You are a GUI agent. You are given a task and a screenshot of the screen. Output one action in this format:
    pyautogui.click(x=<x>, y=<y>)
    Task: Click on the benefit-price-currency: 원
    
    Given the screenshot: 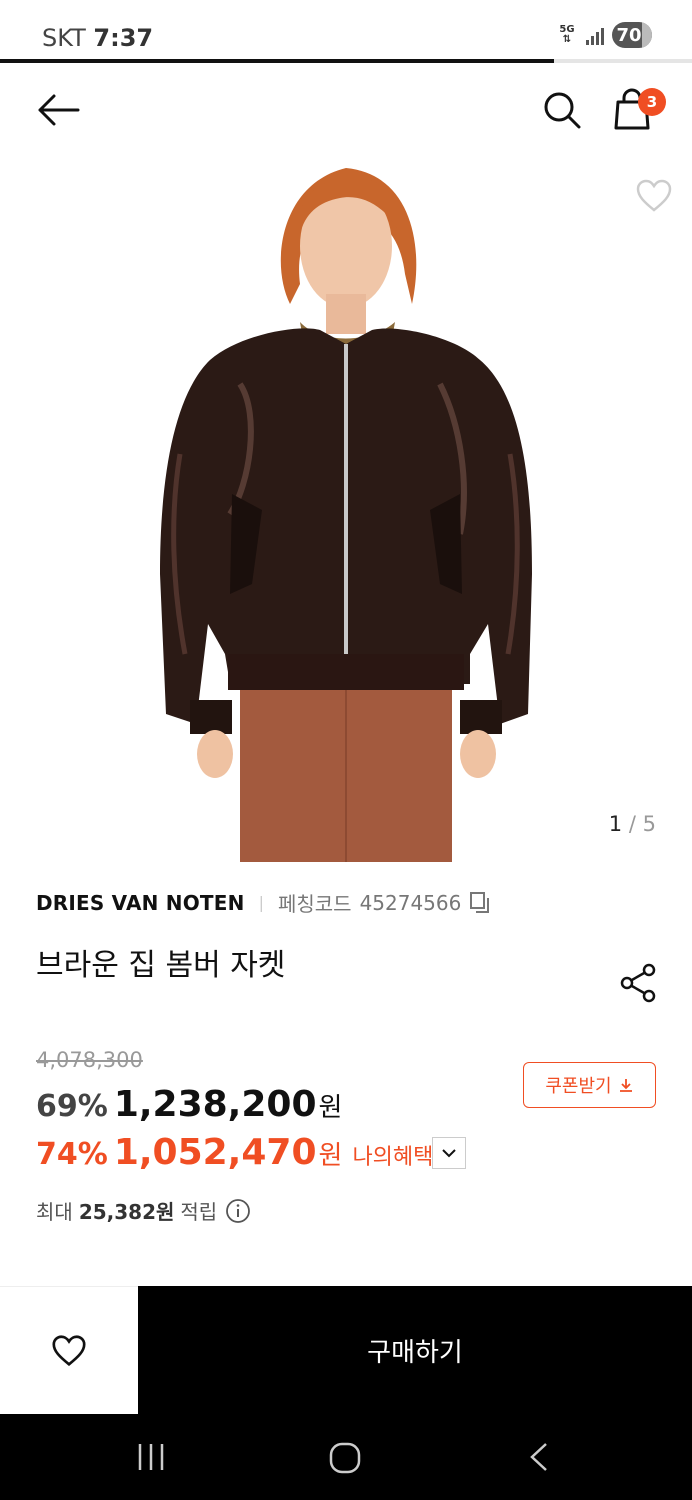 What is the action you would take?
    pyautogui.click(x=330, y=1156)
    